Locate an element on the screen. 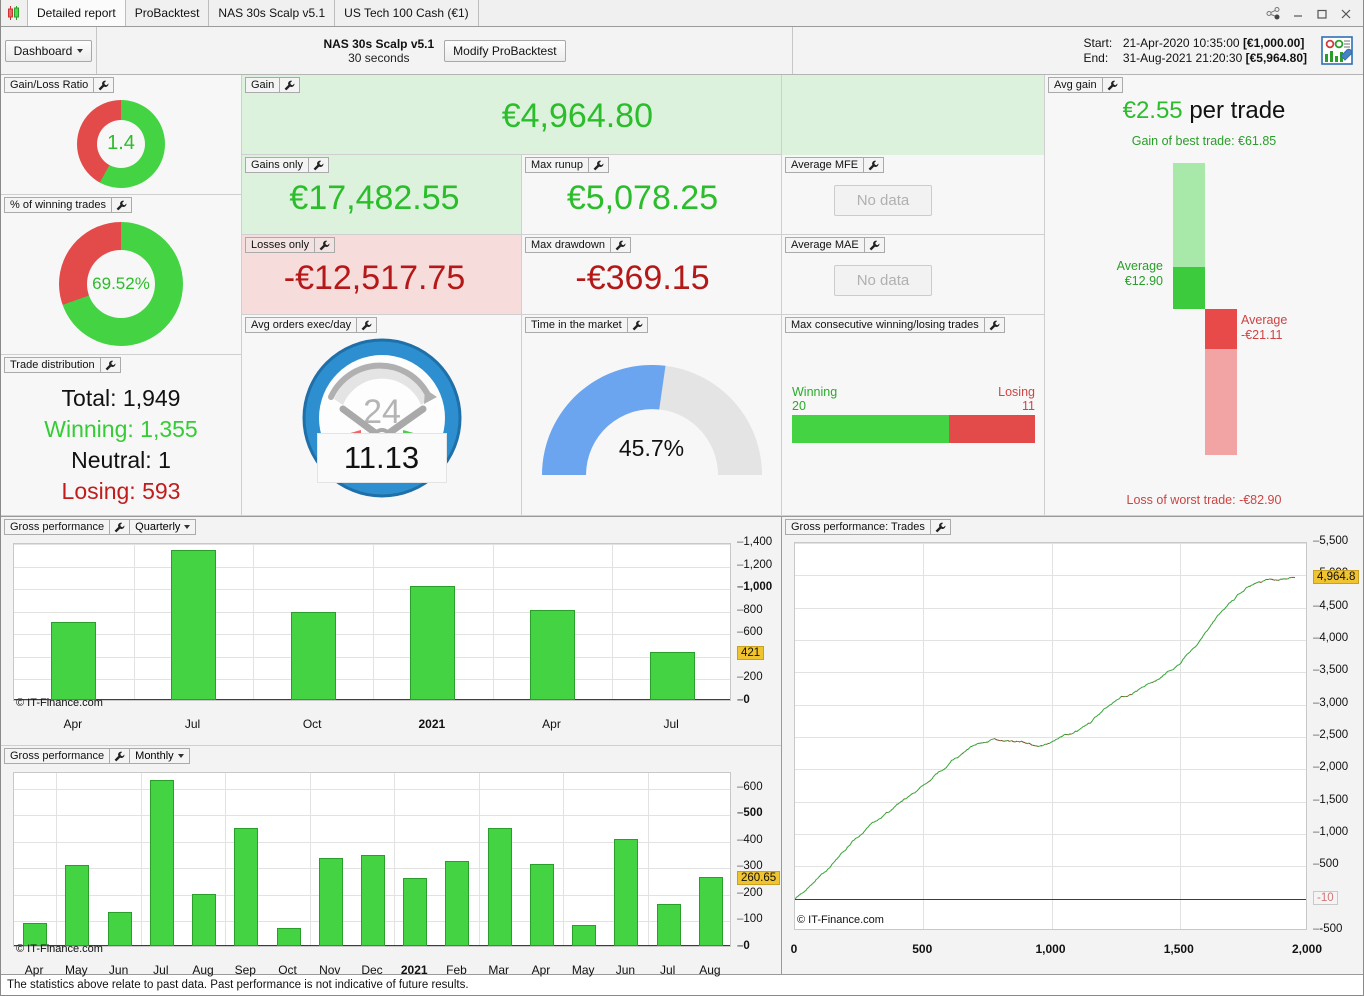  time-in-market-value: 45.7% is located at coordinates (651, 448).